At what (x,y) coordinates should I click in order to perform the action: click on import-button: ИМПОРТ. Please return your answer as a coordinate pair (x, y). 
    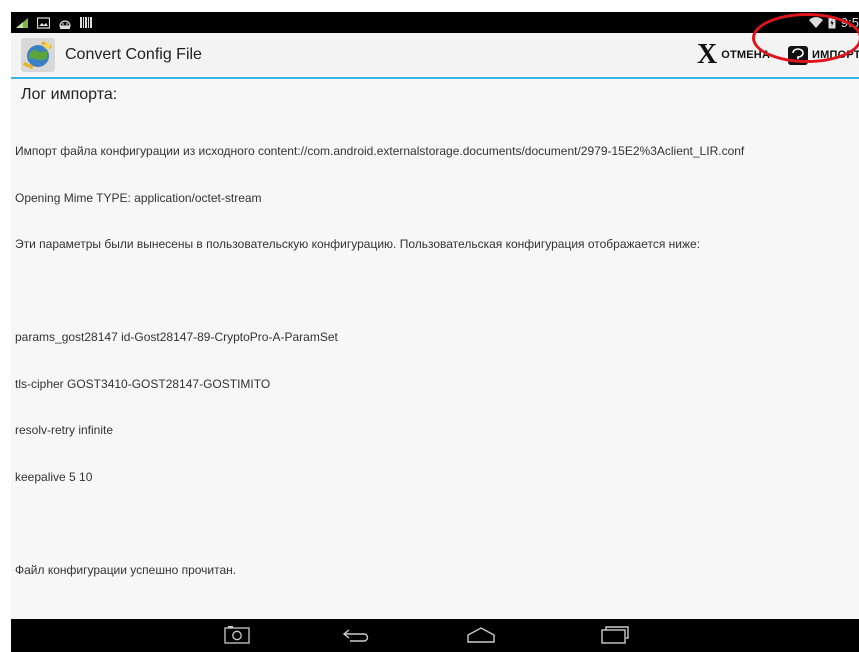
    Looking at the image, I should click on (823, 55).